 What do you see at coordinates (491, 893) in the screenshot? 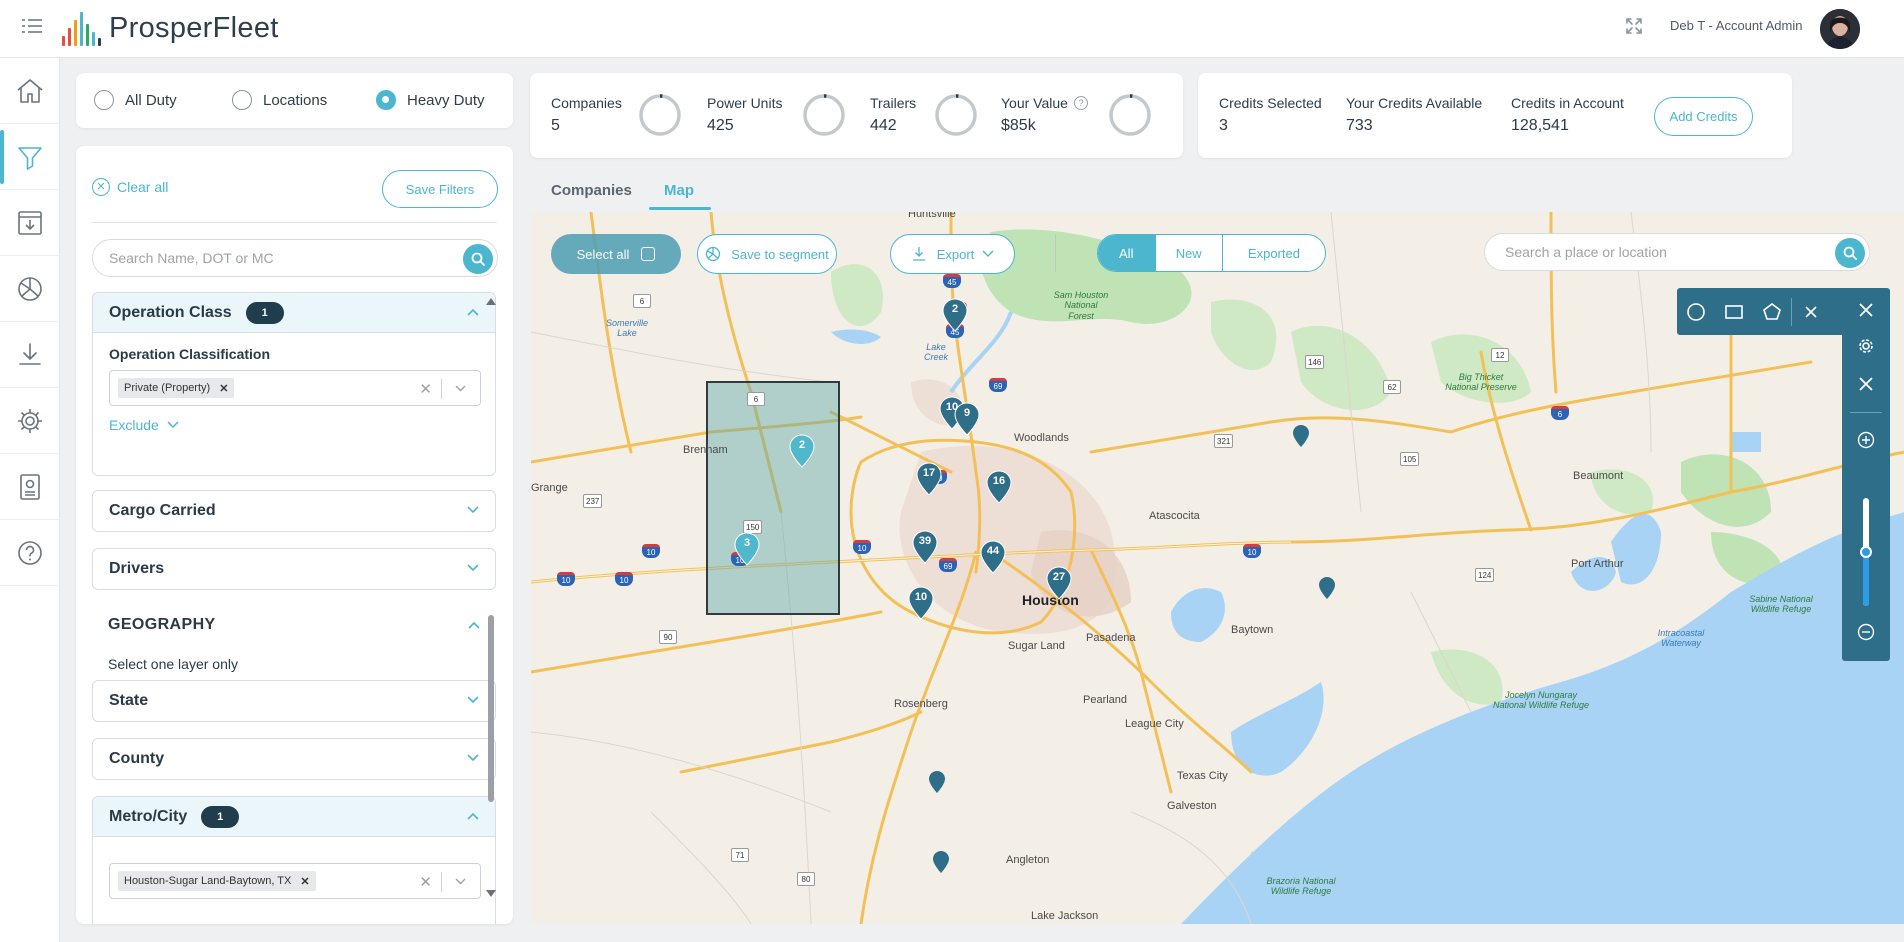
I see `scroll-down-arrow-icon` at bounding box center [491, 893].